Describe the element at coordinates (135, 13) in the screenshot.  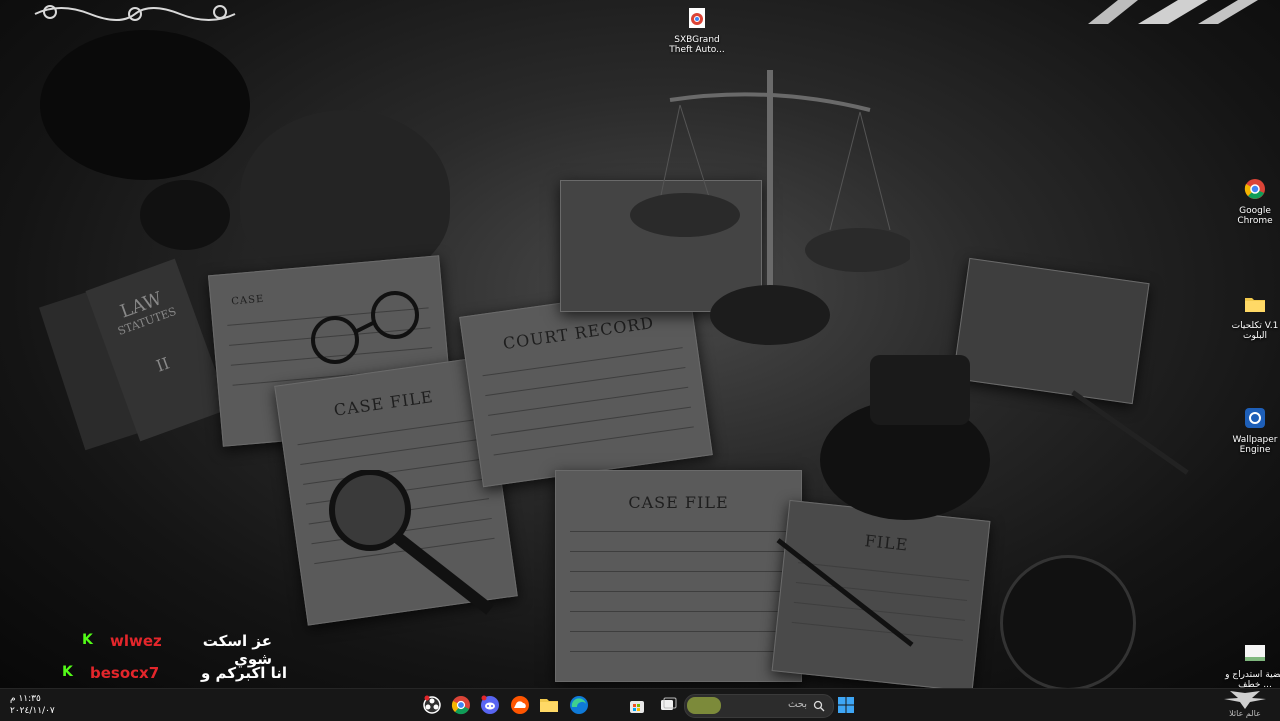
I see `ornament-flourish` at that location.